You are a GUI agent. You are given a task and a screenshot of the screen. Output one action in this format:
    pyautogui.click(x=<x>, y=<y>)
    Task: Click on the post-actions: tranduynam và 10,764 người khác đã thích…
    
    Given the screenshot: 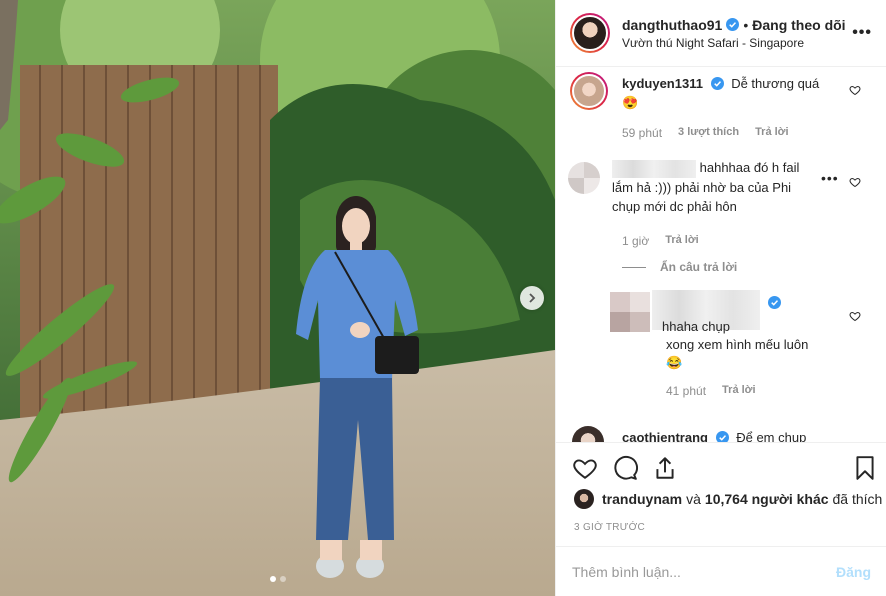 What is the action you would take?
    pyautogui.click(x=721, y=494)
    